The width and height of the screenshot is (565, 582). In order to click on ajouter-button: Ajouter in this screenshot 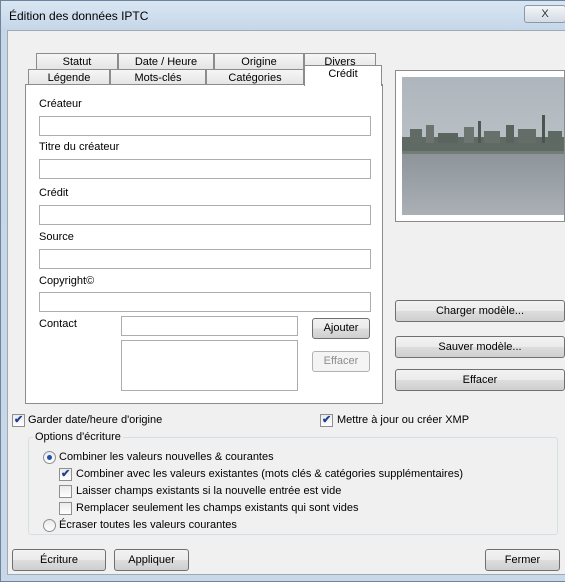, I will do `click(341, 328)`.